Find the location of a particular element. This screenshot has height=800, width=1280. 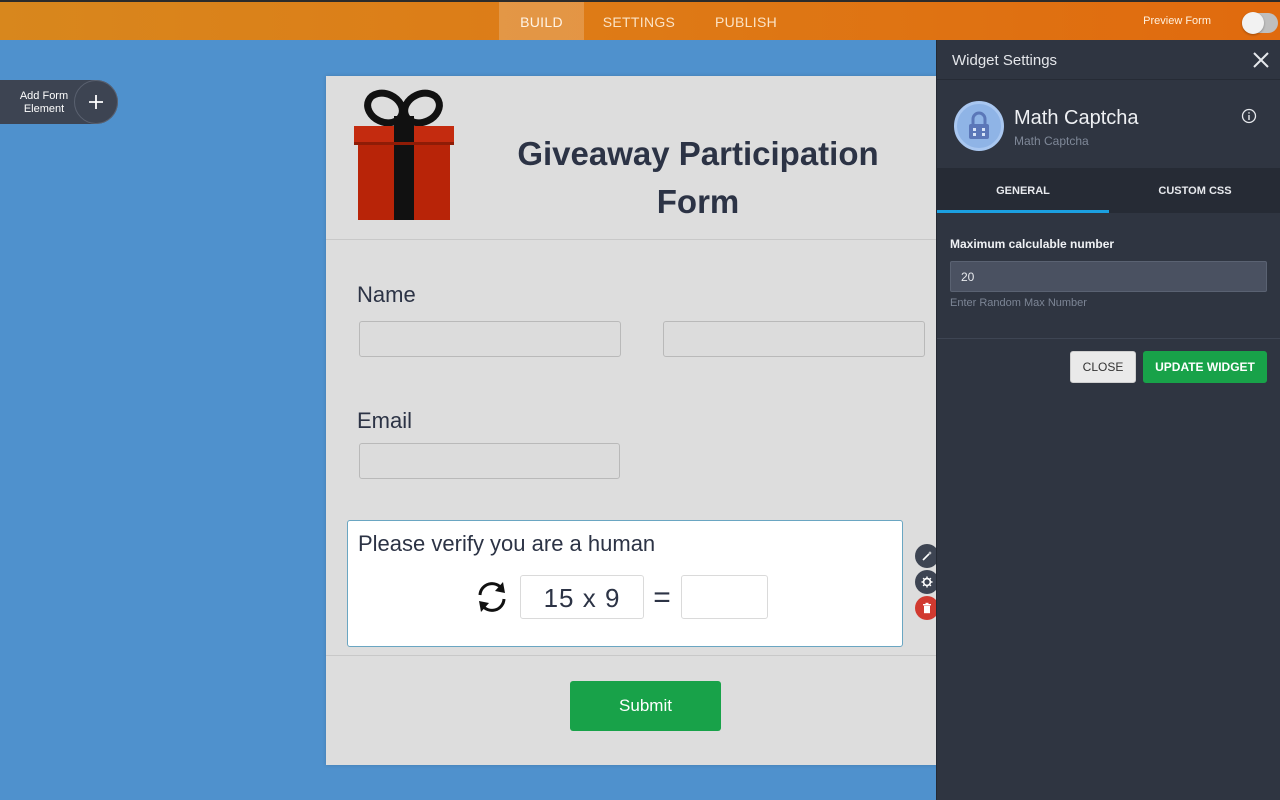

tab-settings: SETTINGS is located at coordinates (639, 21).